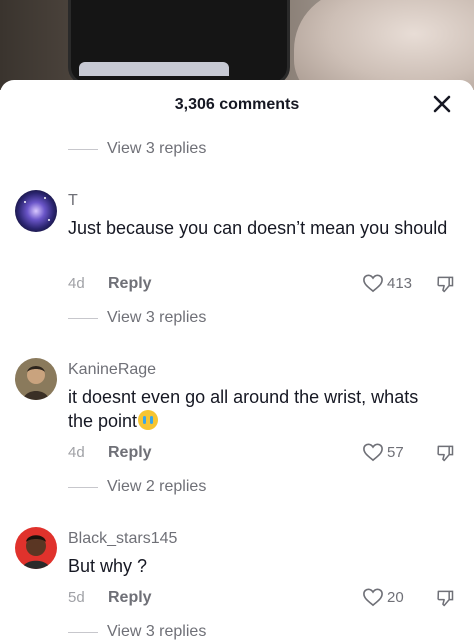 This screenshot has width=474, height=641. I want to click on hand-image, so click(384, 45).